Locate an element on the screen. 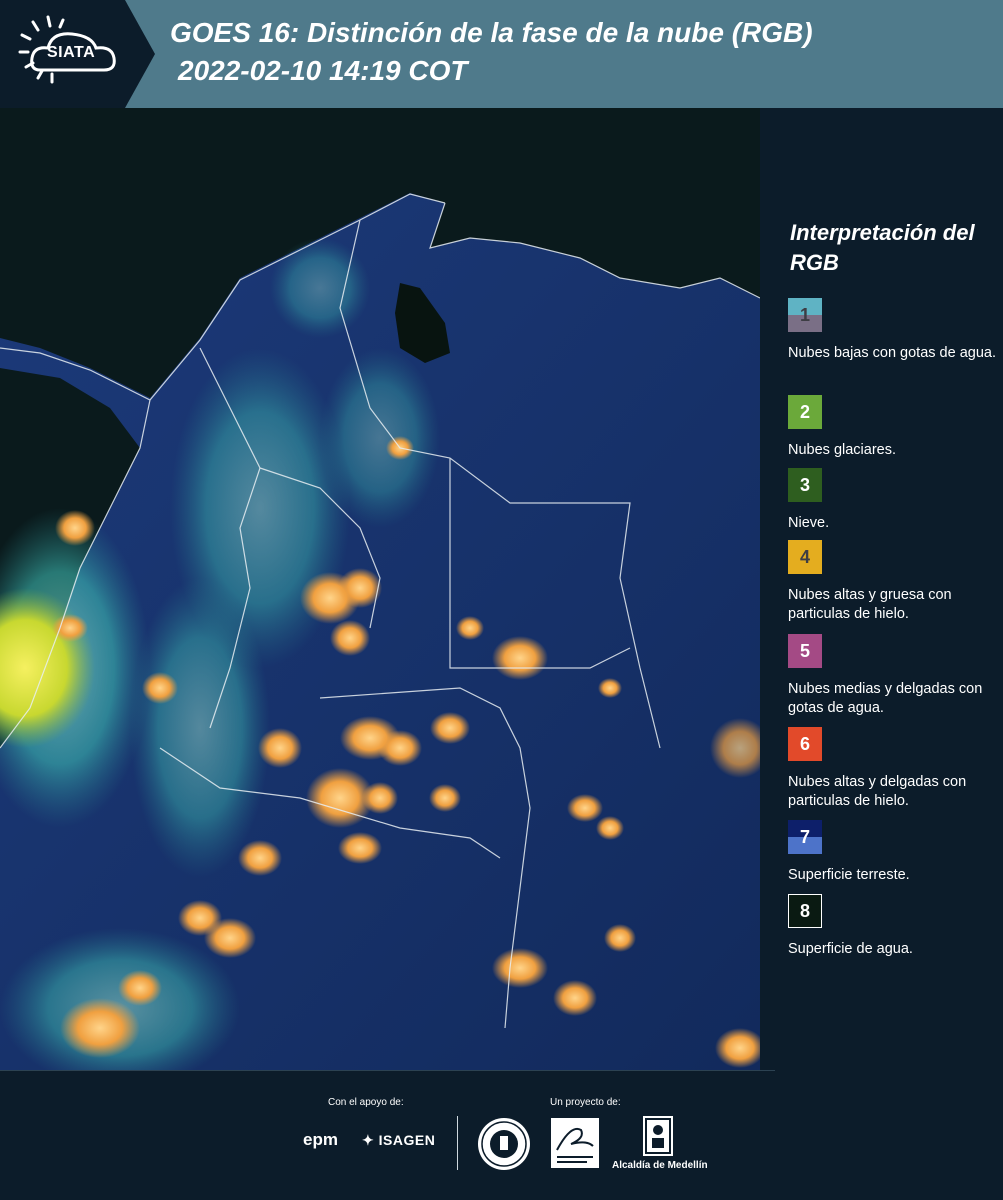 This screenshot has height=1200, width=1003. legend-label: Nieve. is located at coordinates (809, 523).